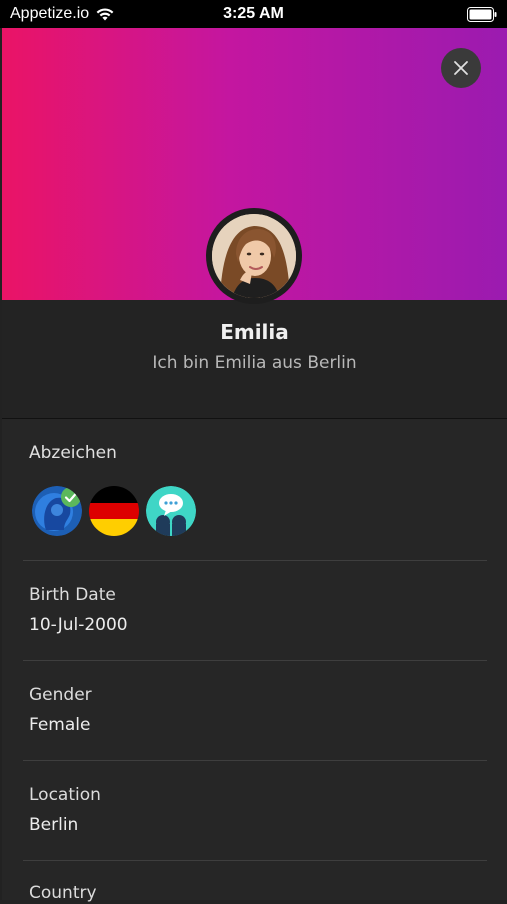  What do you see at coordinates (60, 710) in the screenshot?
I see `gender-field: Gender Female` at bounding box center [60, 710].